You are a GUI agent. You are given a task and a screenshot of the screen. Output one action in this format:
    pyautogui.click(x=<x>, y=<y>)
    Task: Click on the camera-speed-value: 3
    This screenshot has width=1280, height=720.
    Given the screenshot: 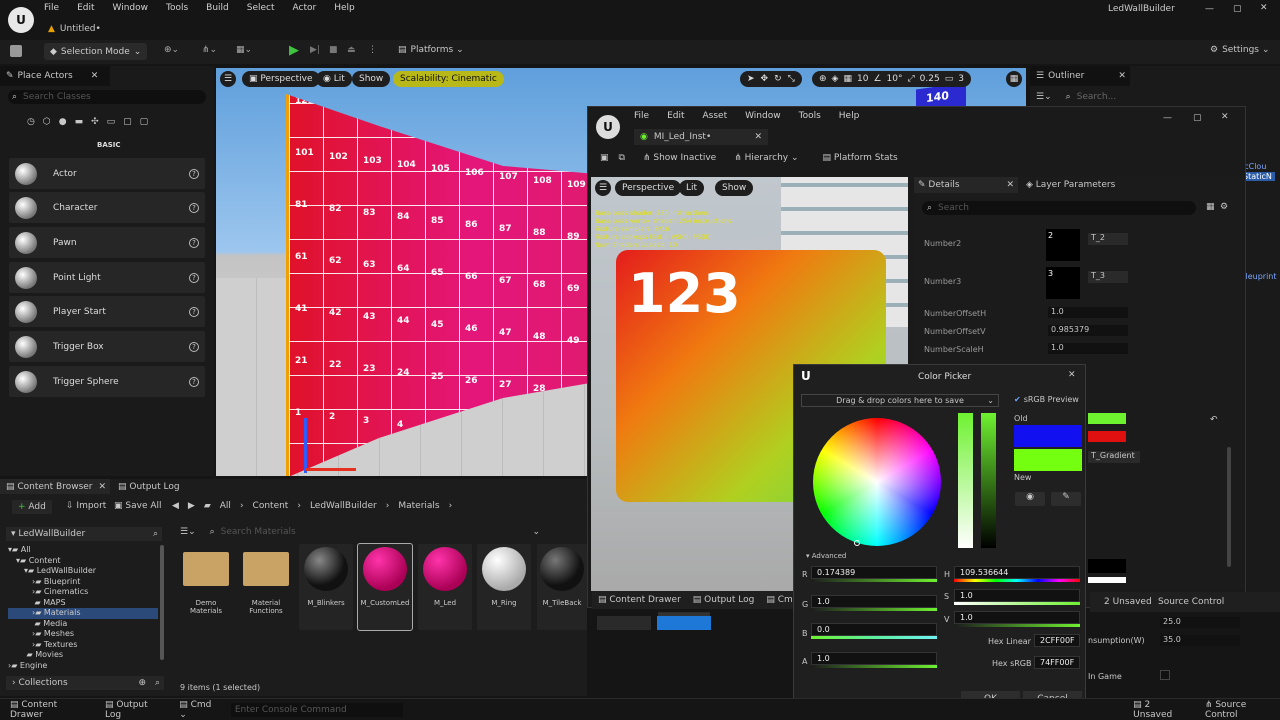 What is the action you would take?
    pyautogui.click(x=961, y=79)
    